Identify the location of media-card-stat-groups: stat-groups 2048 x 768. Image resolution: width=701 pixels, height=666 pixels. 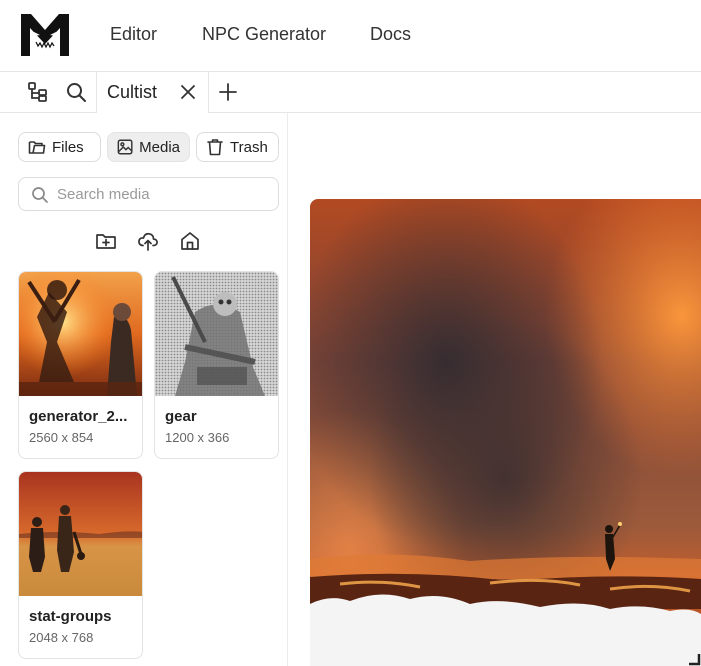
(80, 565).